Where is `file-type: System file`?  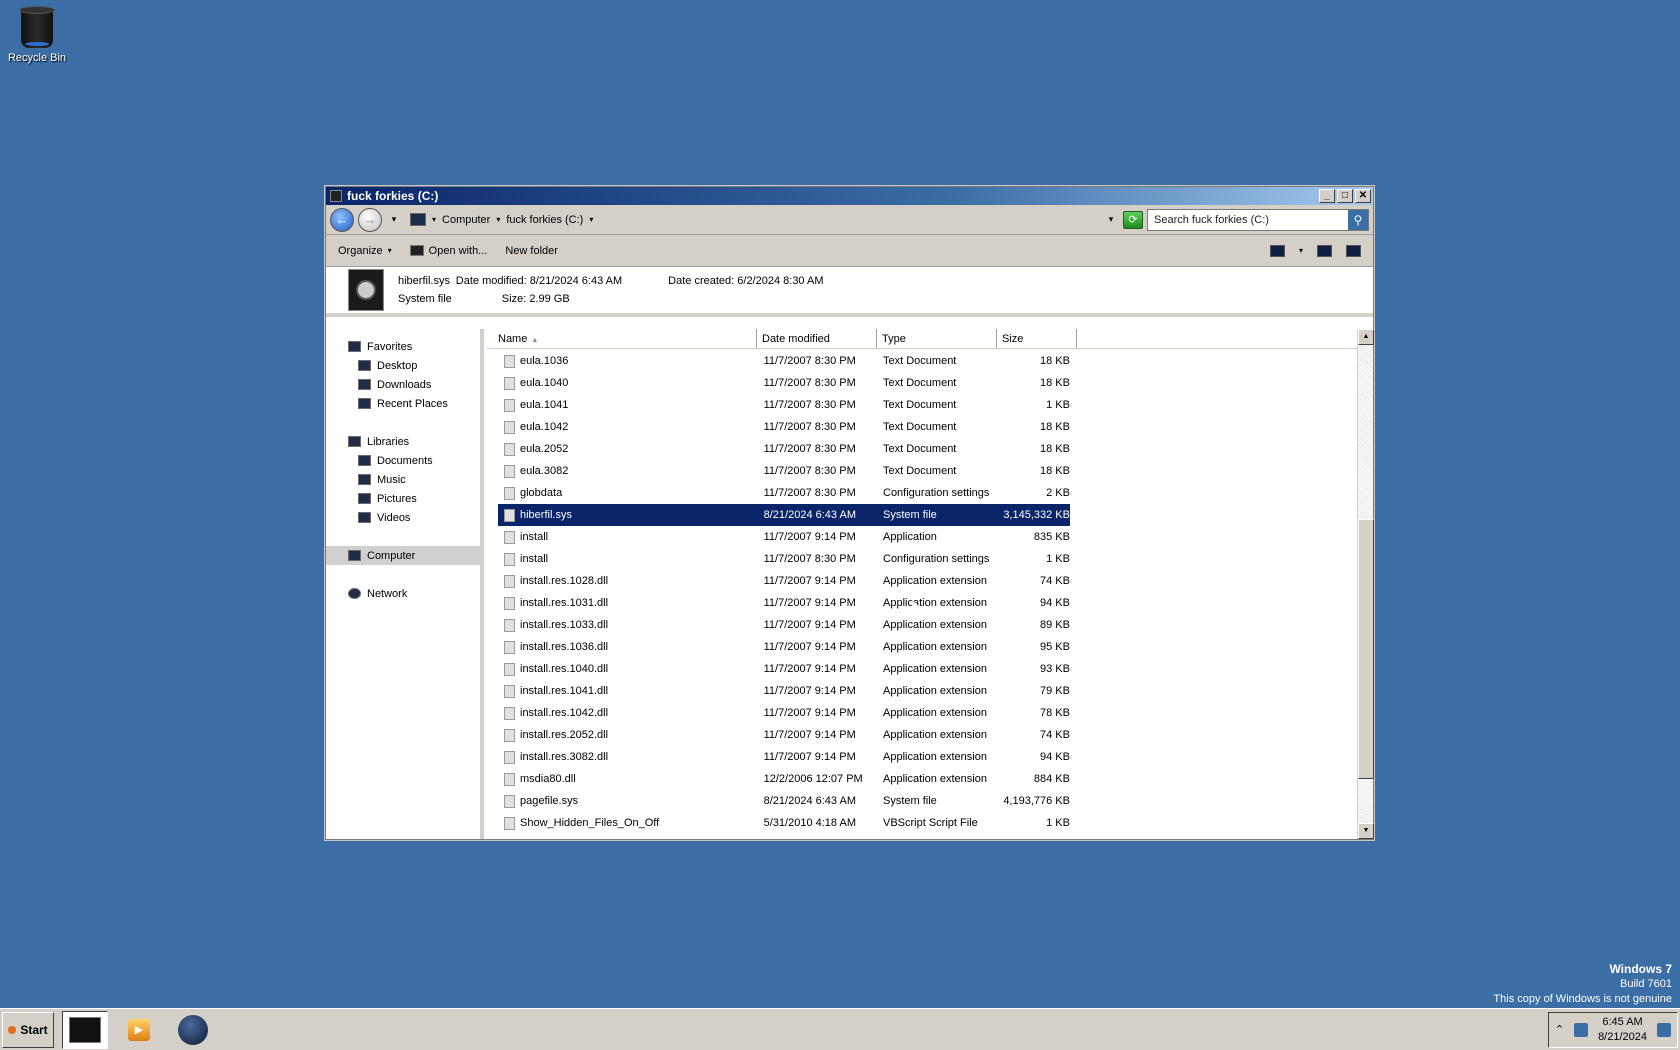 file-type: System file is located at coordinates (910, 801).